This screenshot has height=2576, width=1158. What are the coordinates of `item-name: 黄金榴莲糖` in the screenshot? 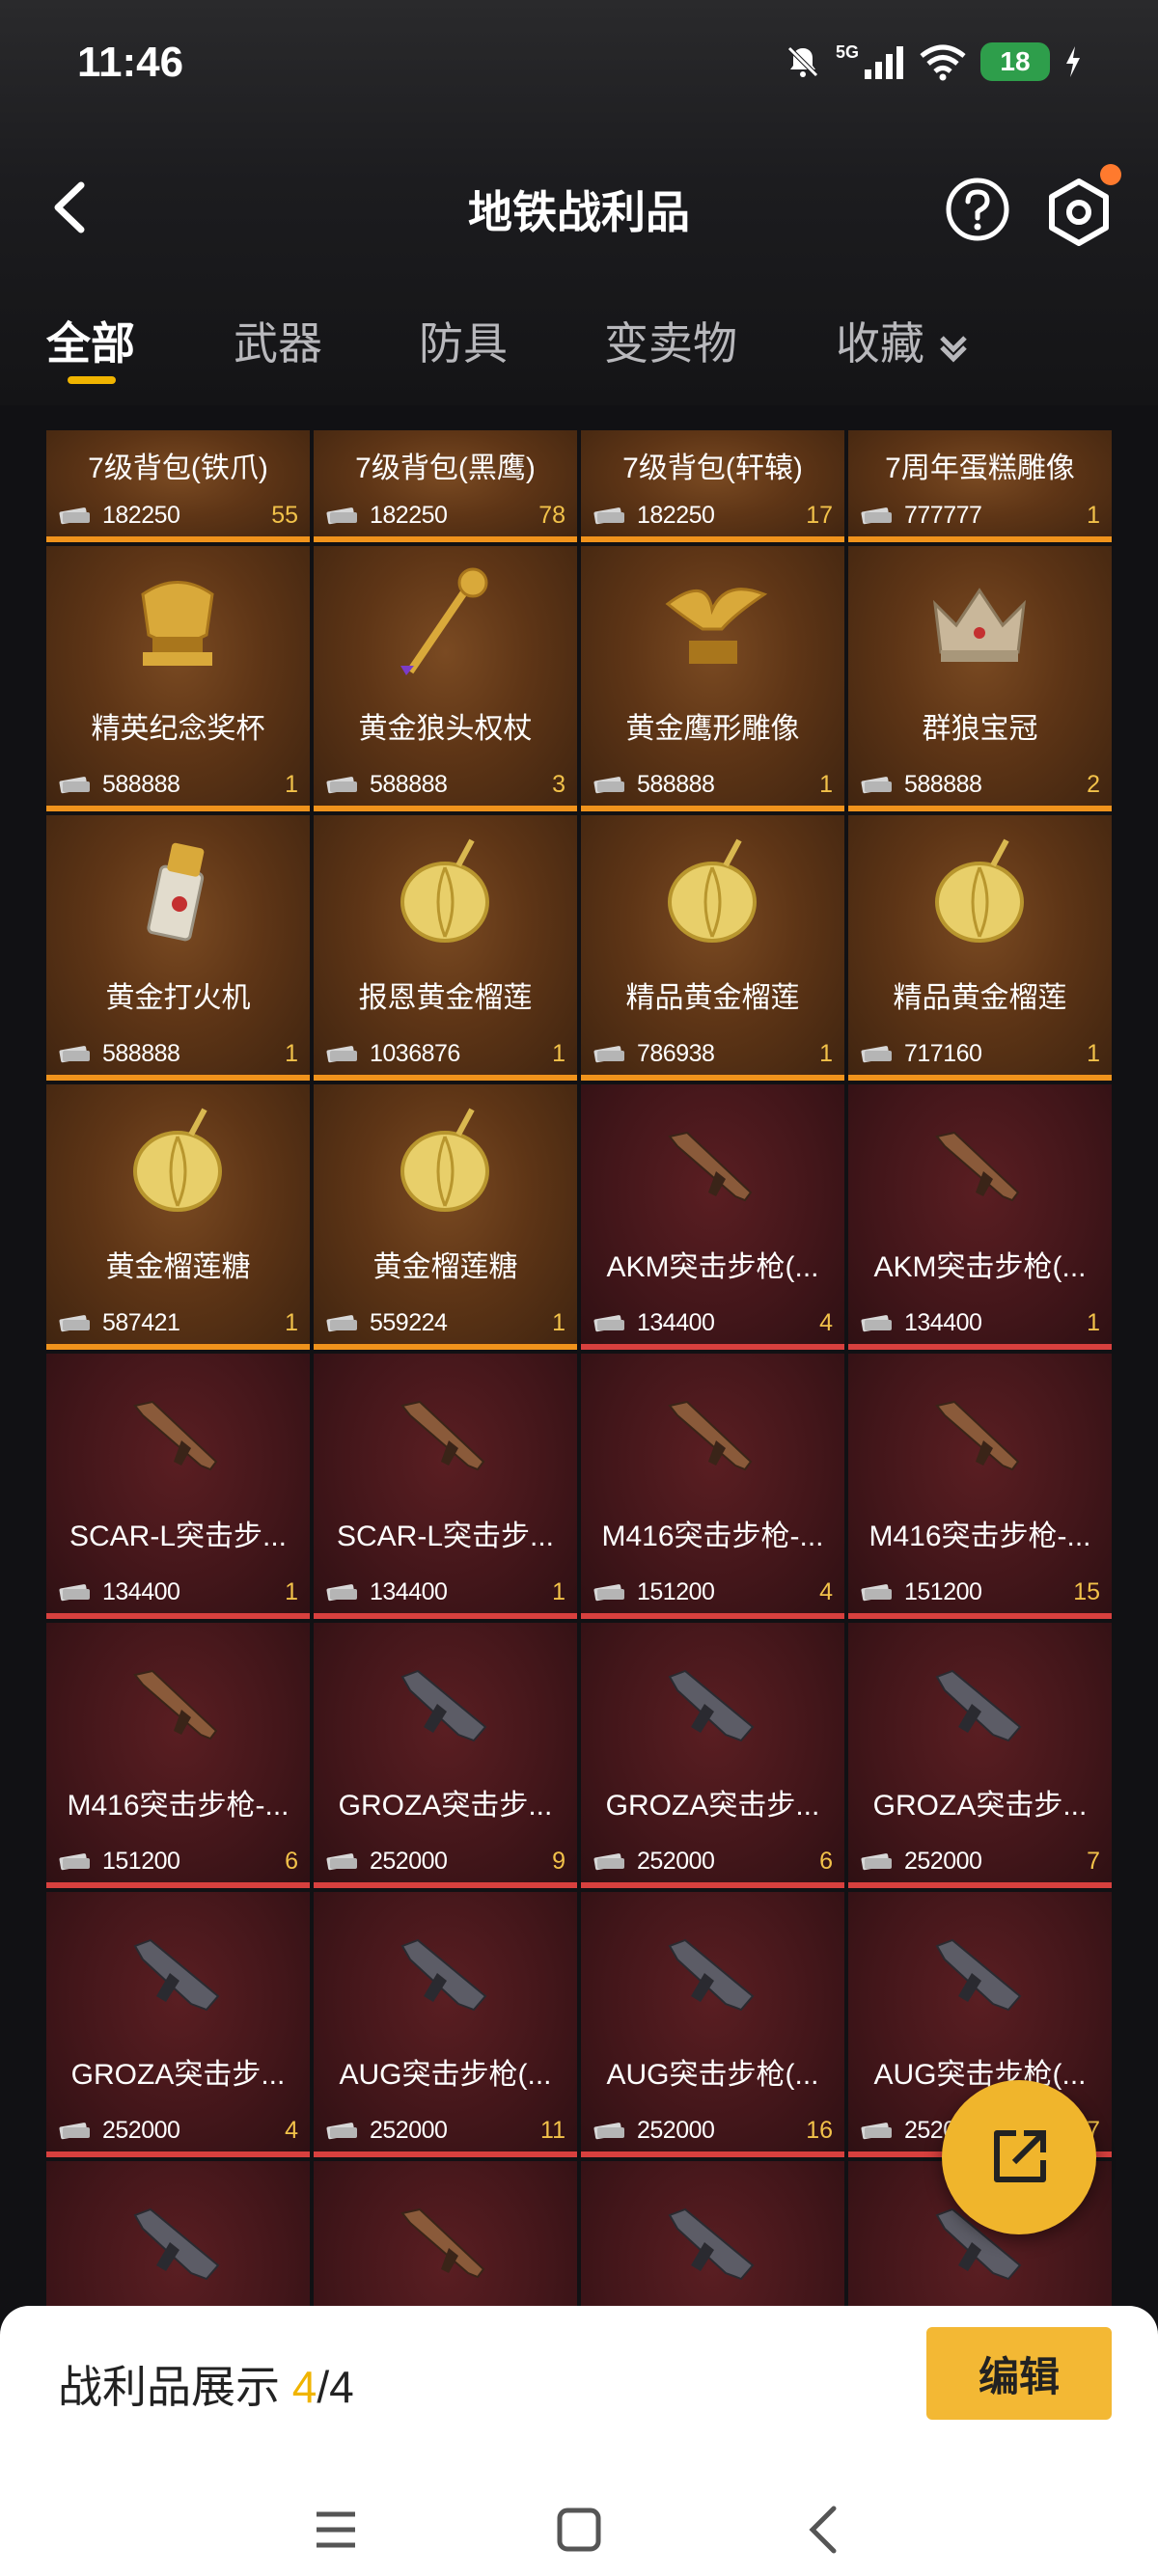 It's located at (178, 1267).